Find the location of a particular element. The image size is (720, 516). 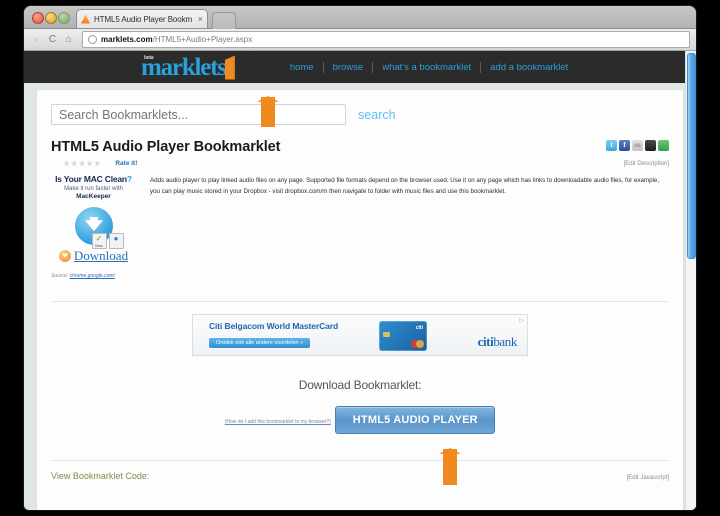

search-input is located at coordinates (198, 114).